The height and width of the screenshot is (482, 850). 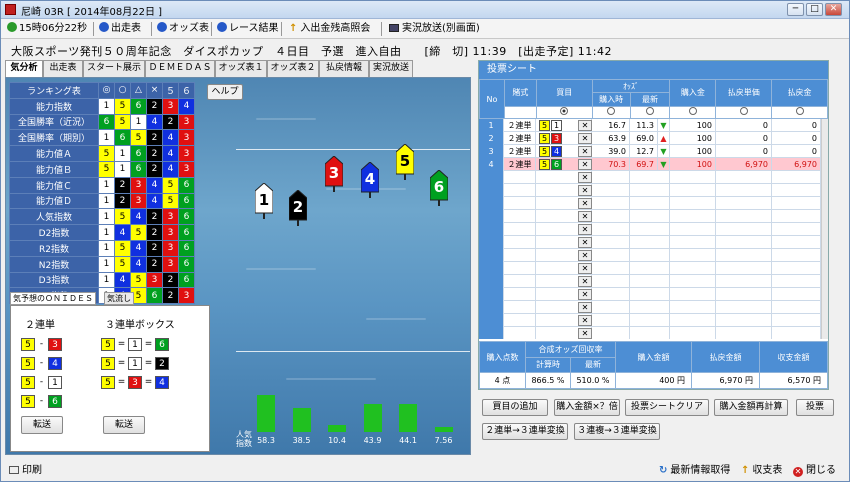 What do you see at coordinates (434, 29) in the screenshot?
I see `toolbar-broadcast-button: 実況放送(別画面)` at bounding box center [434, 29].